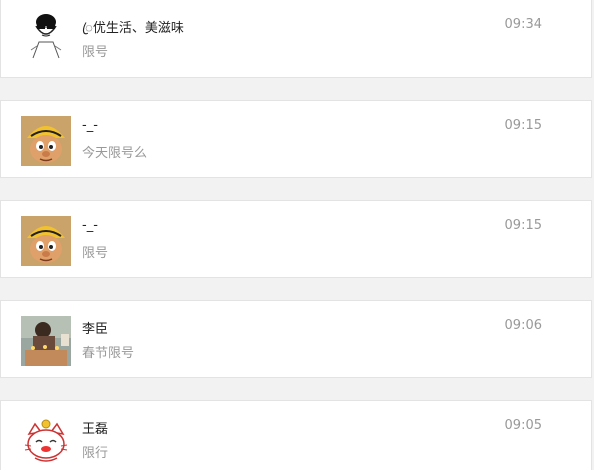  I want to click on photo-child-birthday-icon, so click(46, 341).